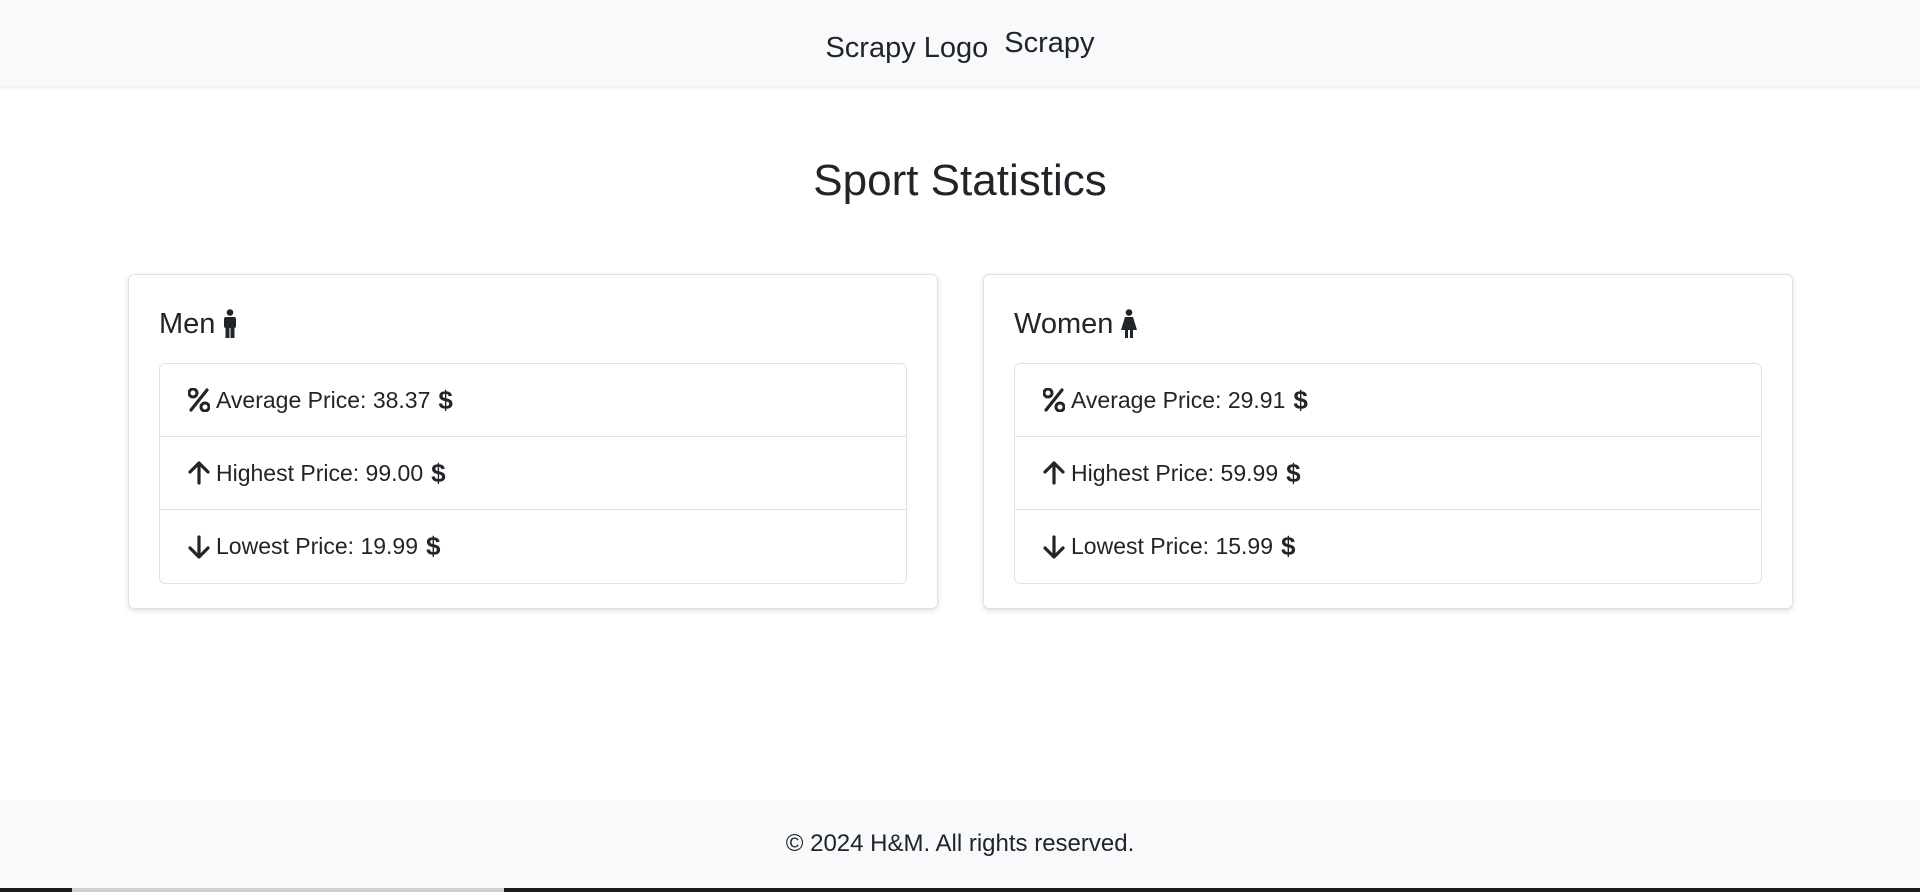 Image resolution: width=1920 pixels, height=892 pixels. Describe the element at coordinates (317, 546) in the screenshot. I see `men-lowest-price-text: Lowest Price: 19.99` at that location.